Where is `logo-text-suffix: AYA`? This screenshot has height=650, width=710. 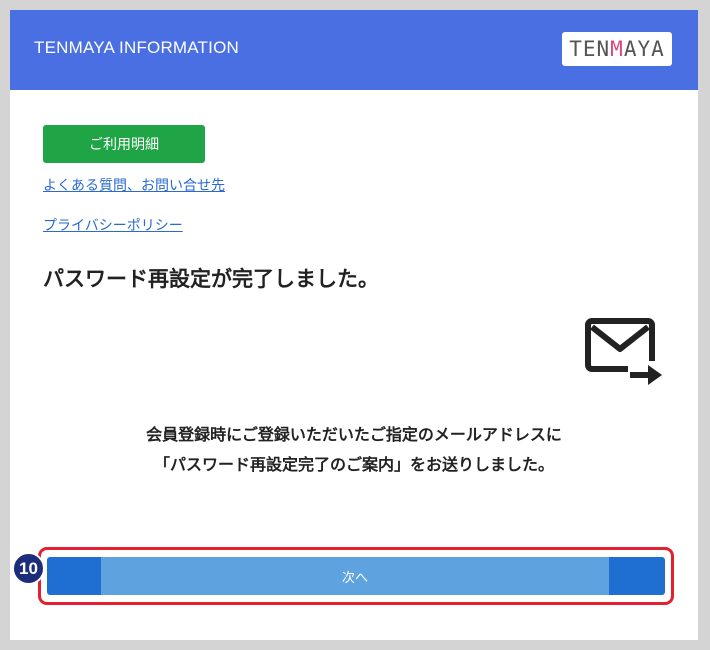 logo-text-suffix: AYA is located at coordinates (644, 49).